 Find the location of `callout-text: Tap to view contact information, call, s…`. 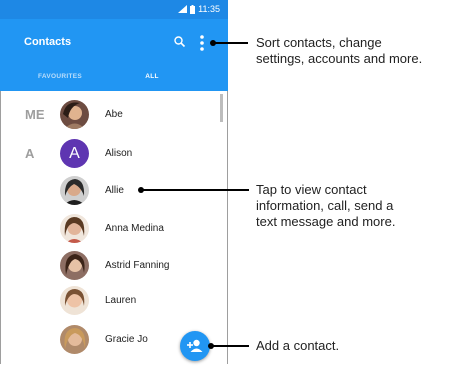

callout-text: Tap to view contact information, call, s… is located at coordinates (326, 205).